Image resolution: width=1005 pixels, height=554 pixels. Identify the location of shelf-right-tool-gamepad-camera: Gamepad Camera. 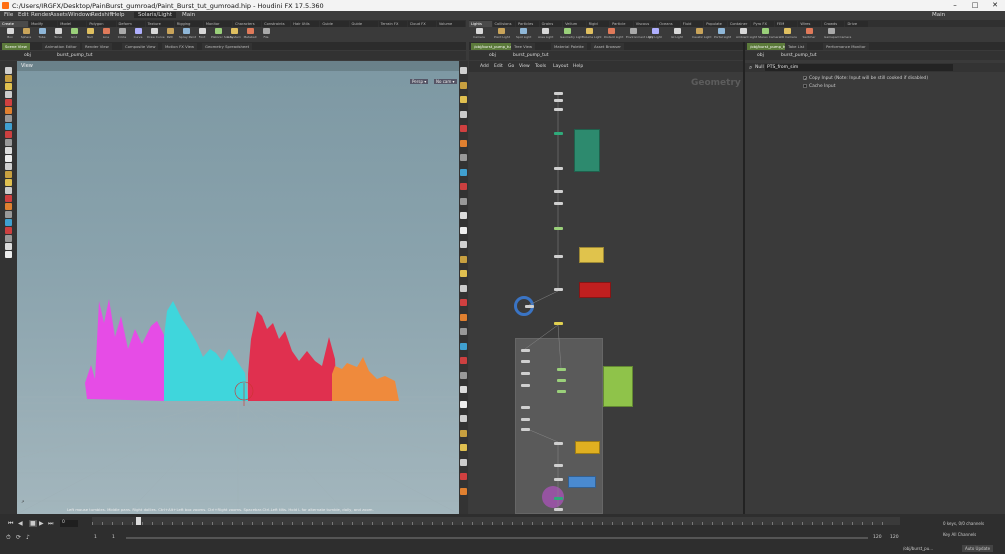
(837, 34).